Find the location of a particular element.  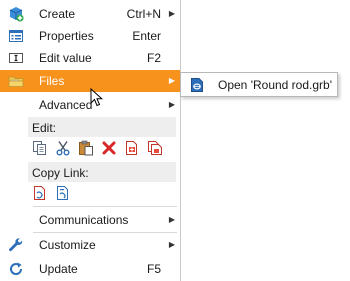

menu-item-update: Update F5 is located at coordinates (90, 269).